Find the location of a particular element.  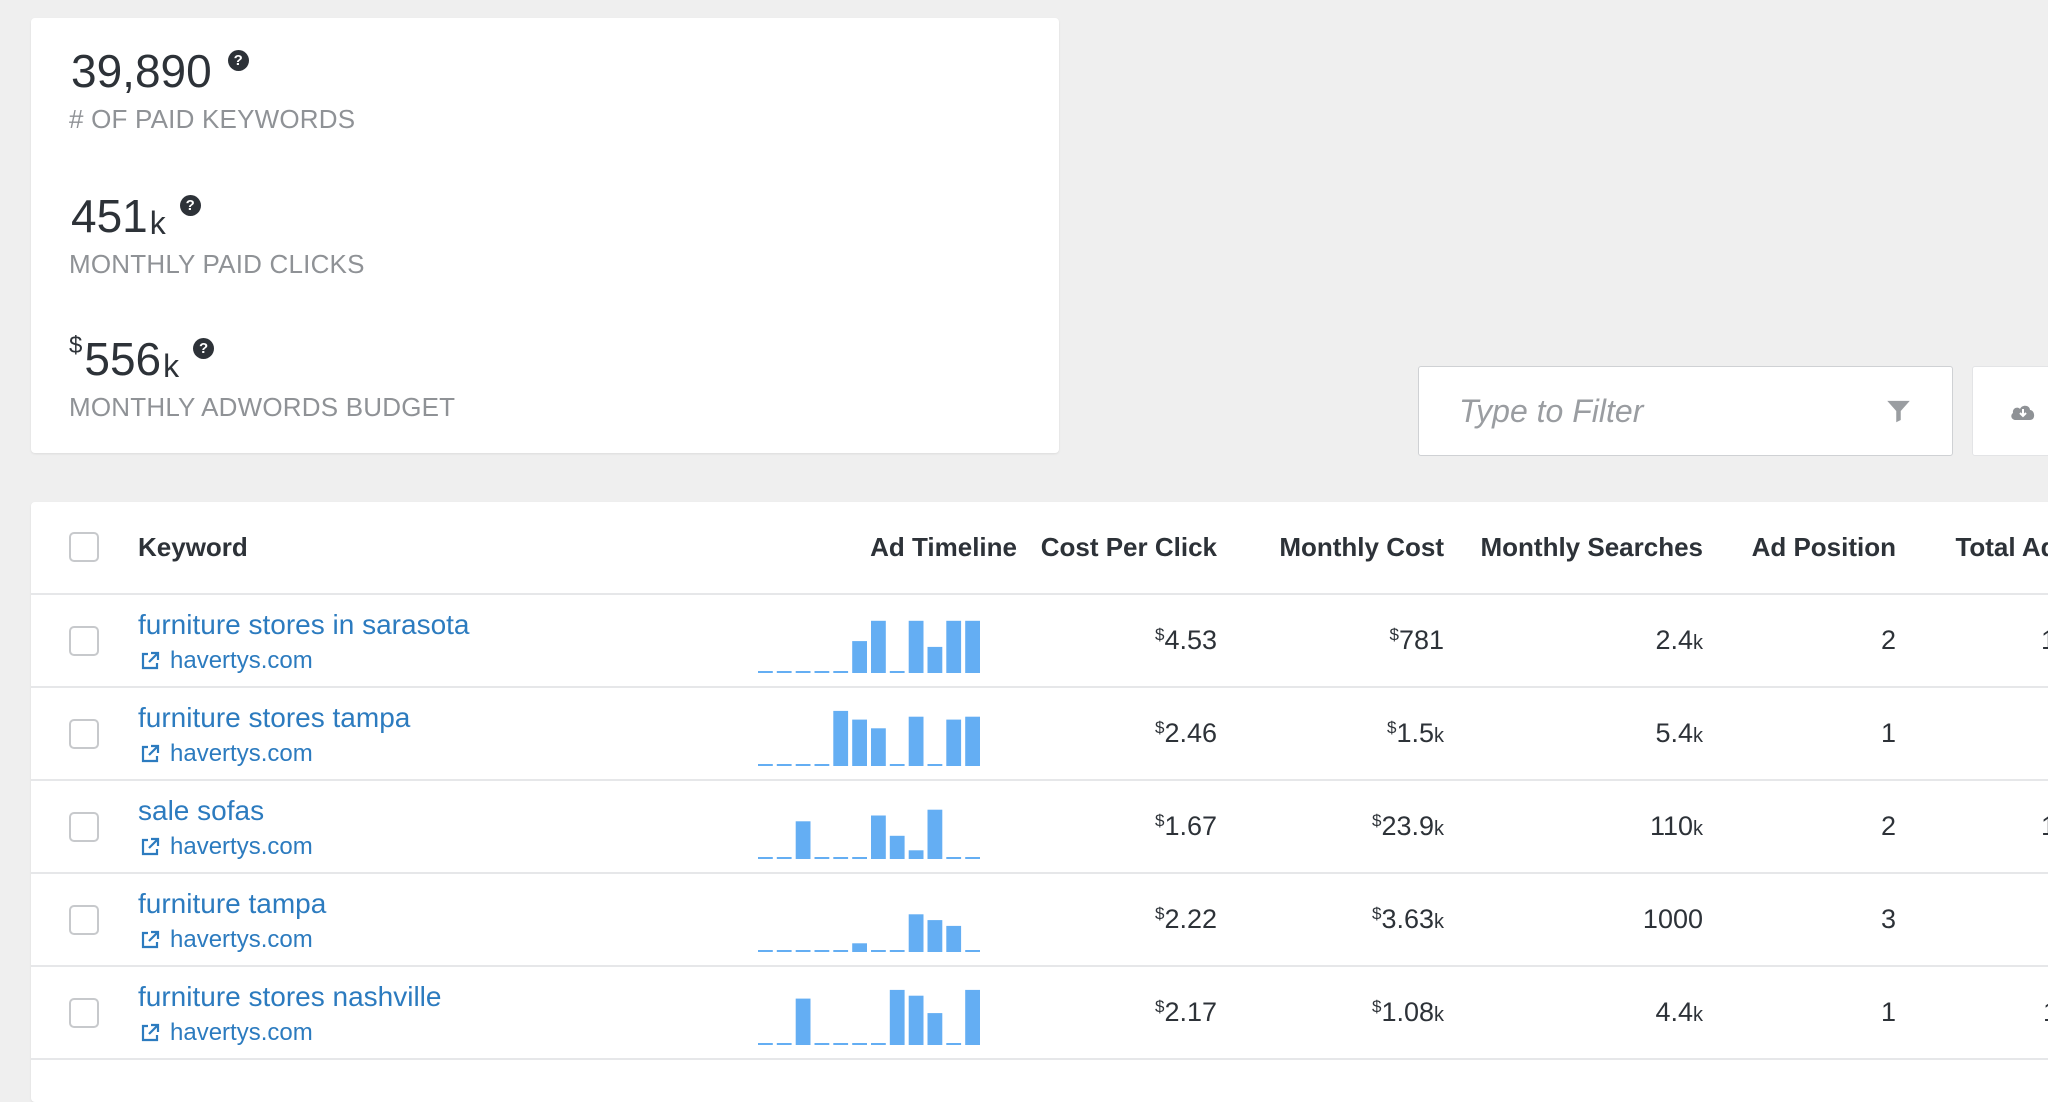

stat-value: 39,890 is located at coordinates (141, 71).